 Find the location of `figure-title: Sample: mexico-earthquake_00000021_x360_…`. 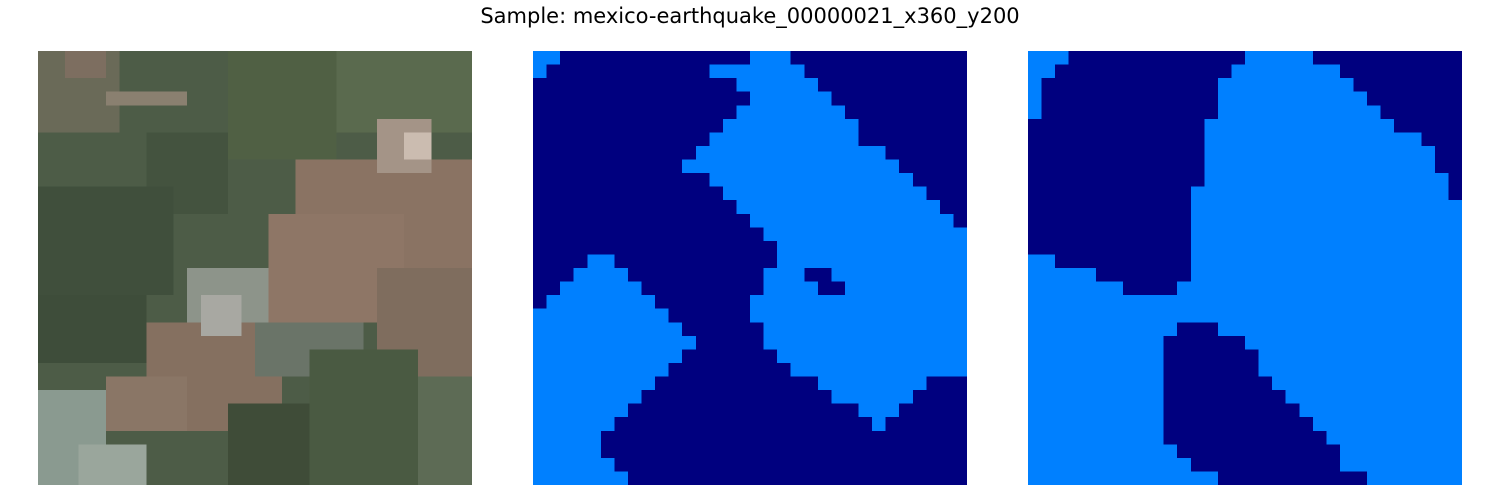

figure-title: Sample: mexico-earthquake_00000021_x360_… is located at coordinates (750, 16).